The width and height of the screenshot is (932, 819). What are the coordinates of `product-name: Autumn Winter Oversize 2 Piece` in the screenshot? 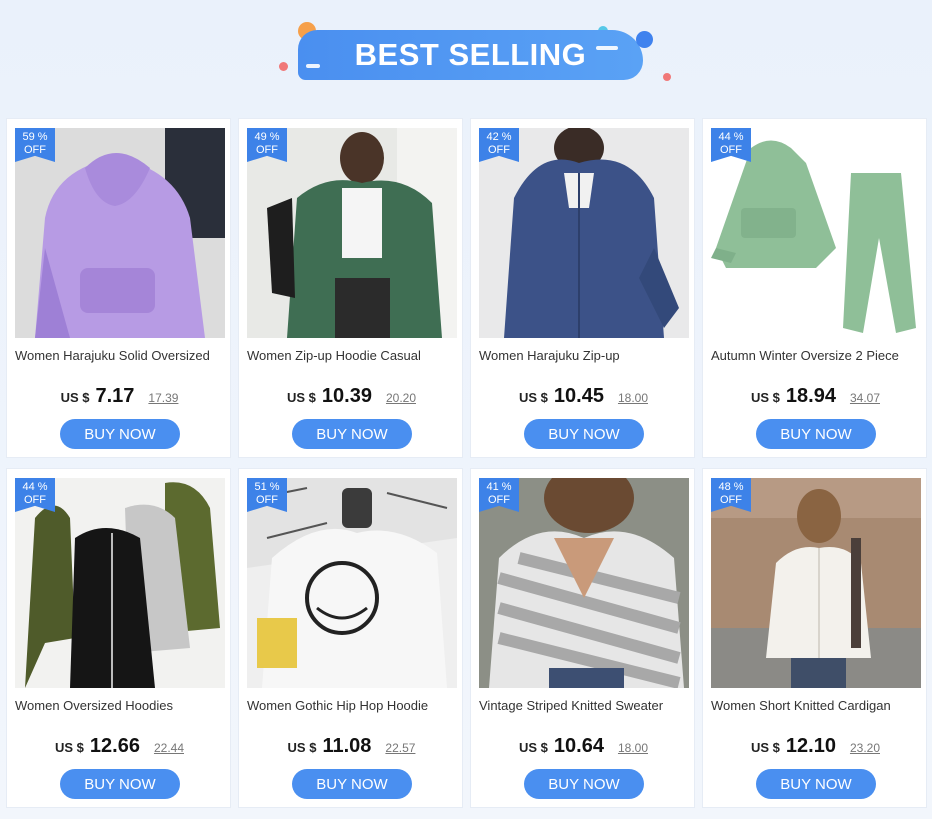 It's located at (817, 355).